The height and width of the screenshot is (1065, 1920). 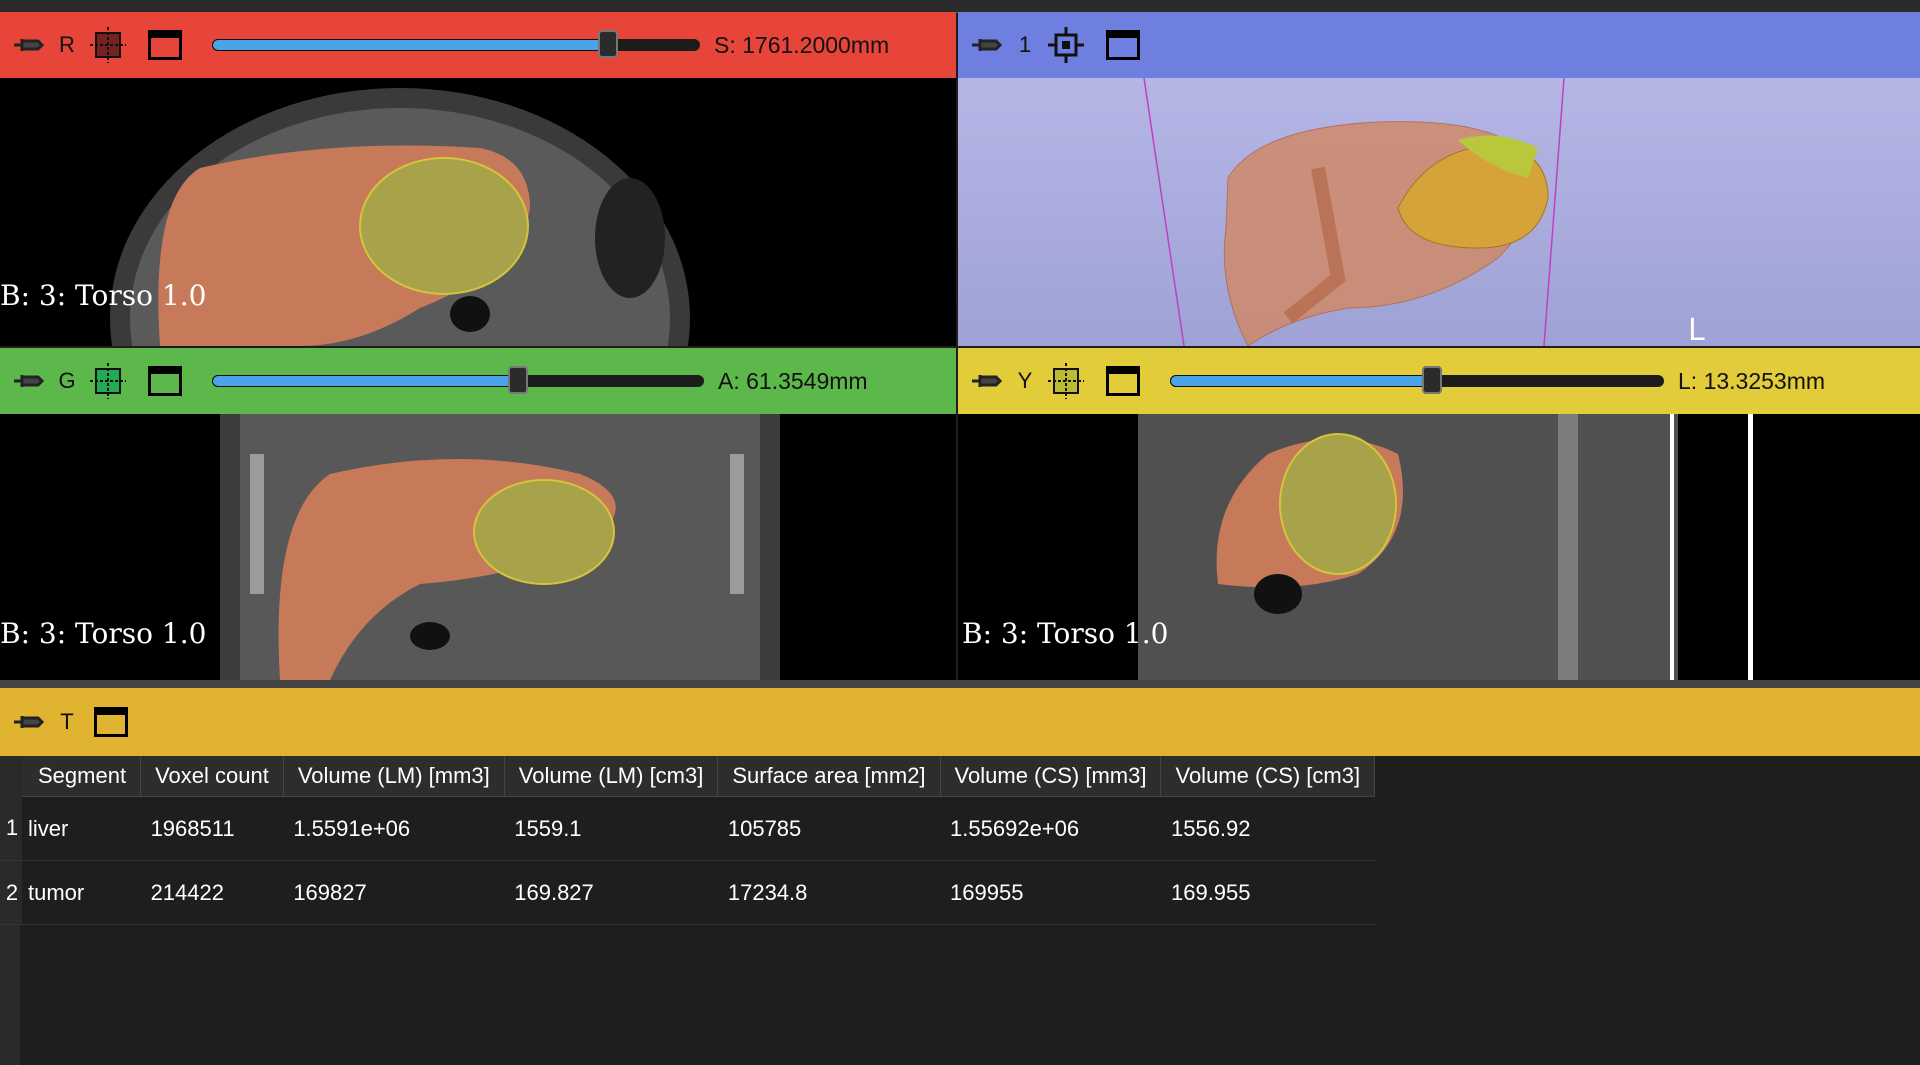 What do you see at coordinates (960, 722) in the screenshot?
I see `table-view-bar: T` at bounding box center [960, 722].